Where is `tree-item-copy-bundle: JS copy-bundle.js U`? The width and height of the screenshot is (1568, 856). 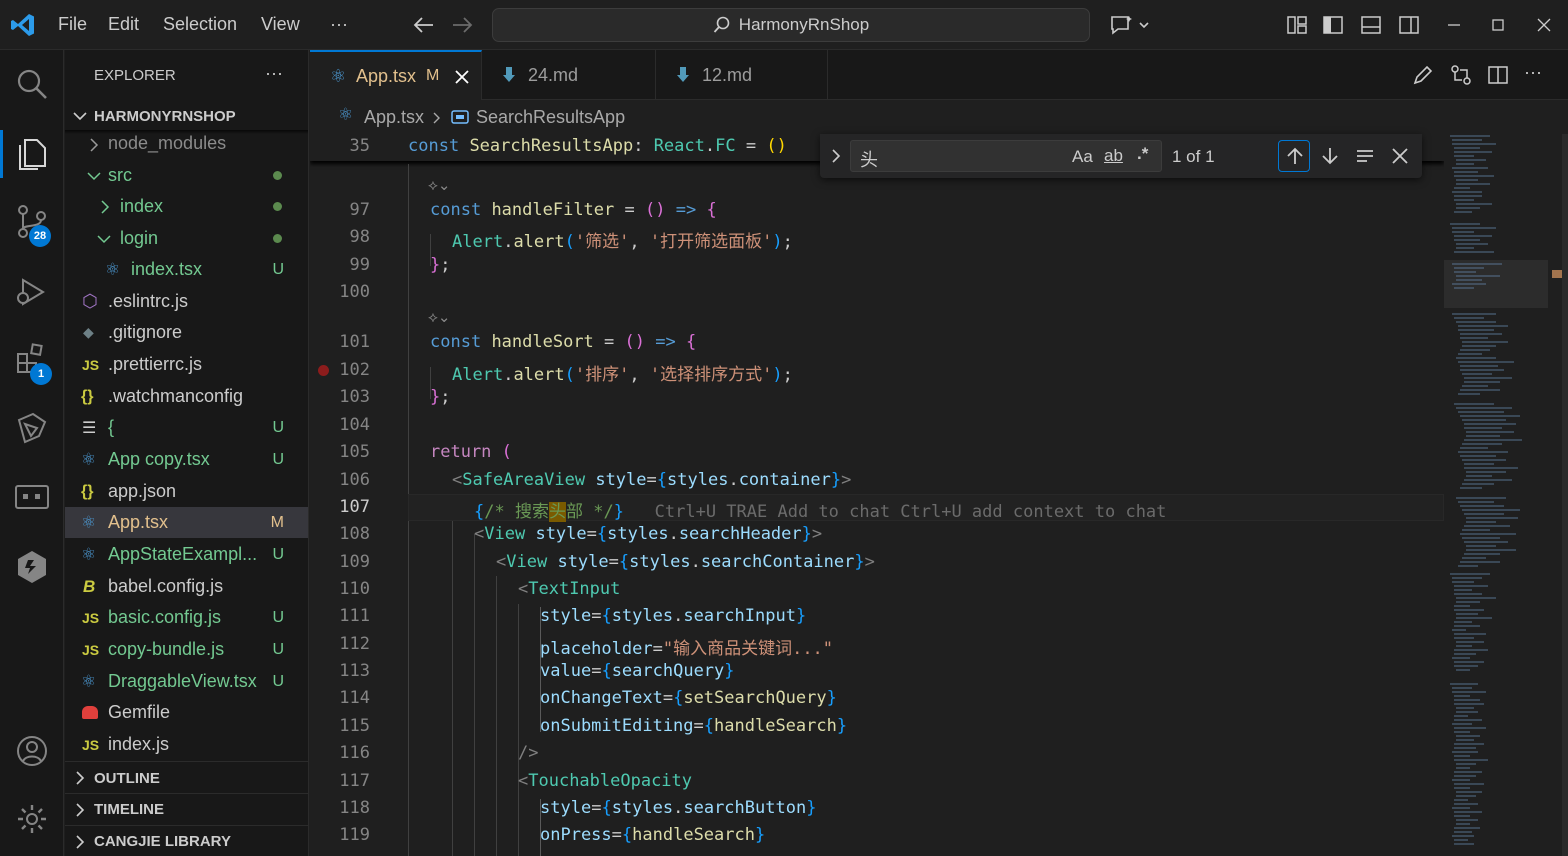
tree-item-copy-bundle: JS copy-bundle.js U is located at coordinates (186, 649).